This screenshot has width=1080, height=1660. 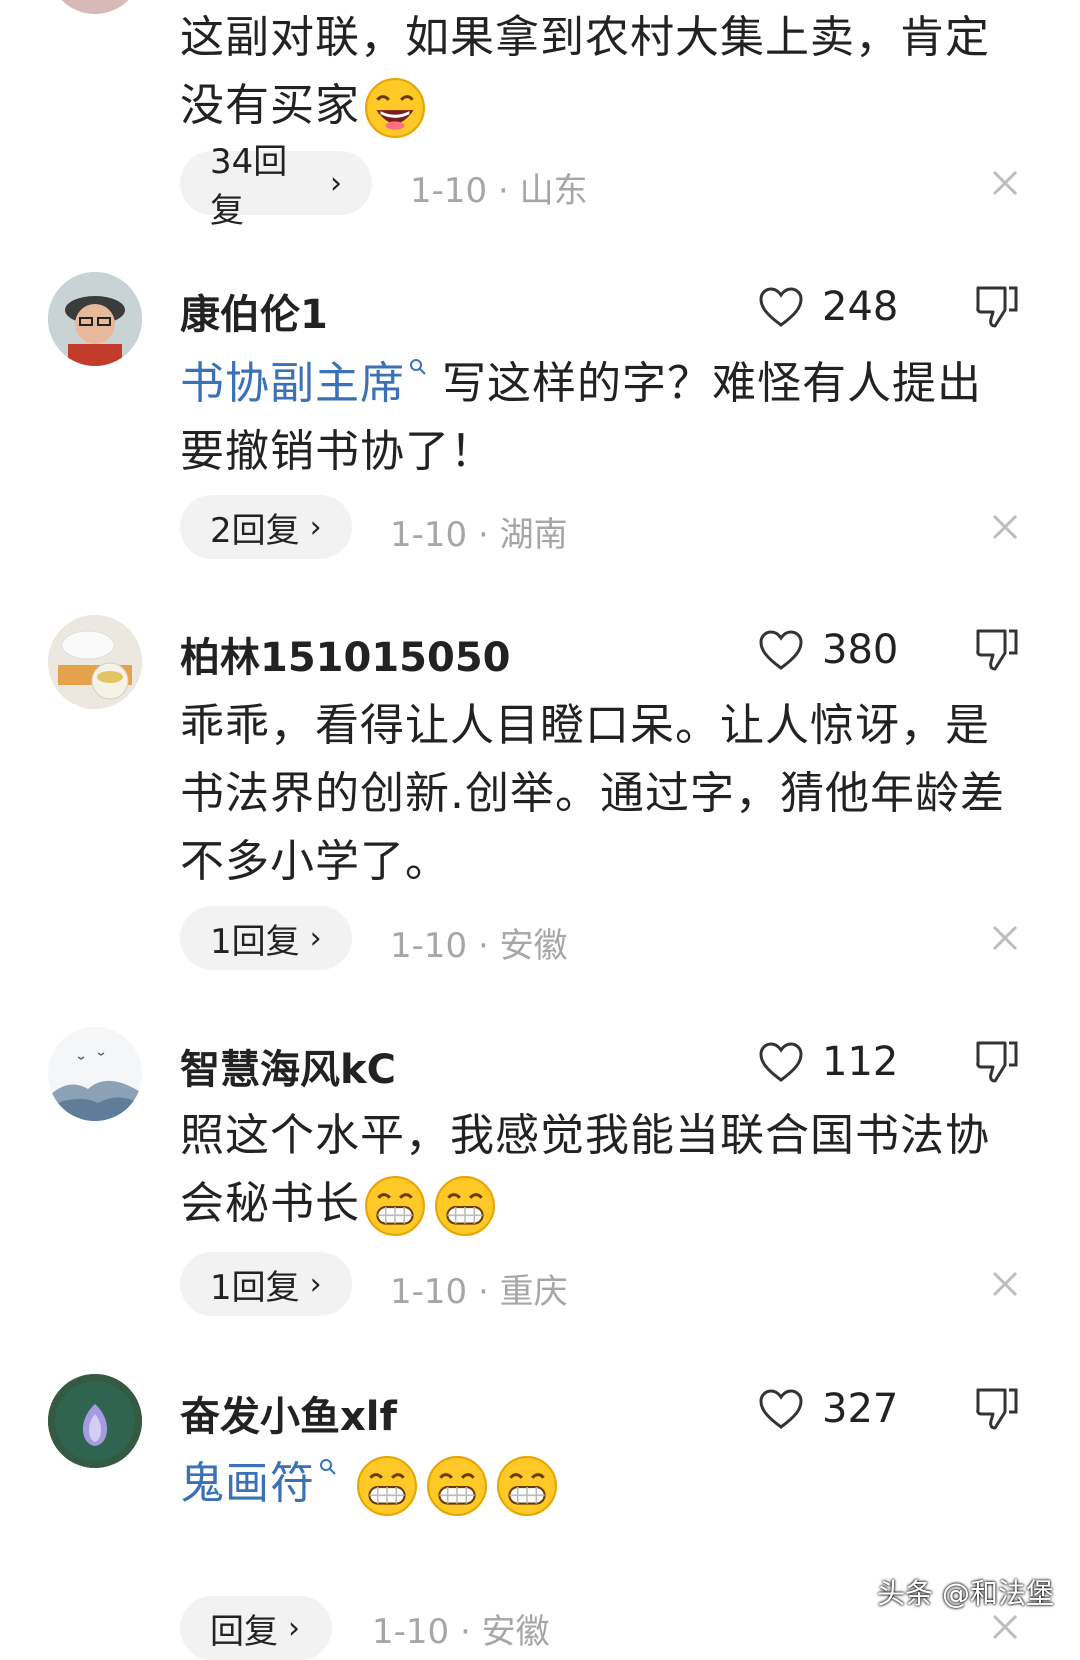 I want to click on username: 智慧海风kC, so click(x=288, y=1066).